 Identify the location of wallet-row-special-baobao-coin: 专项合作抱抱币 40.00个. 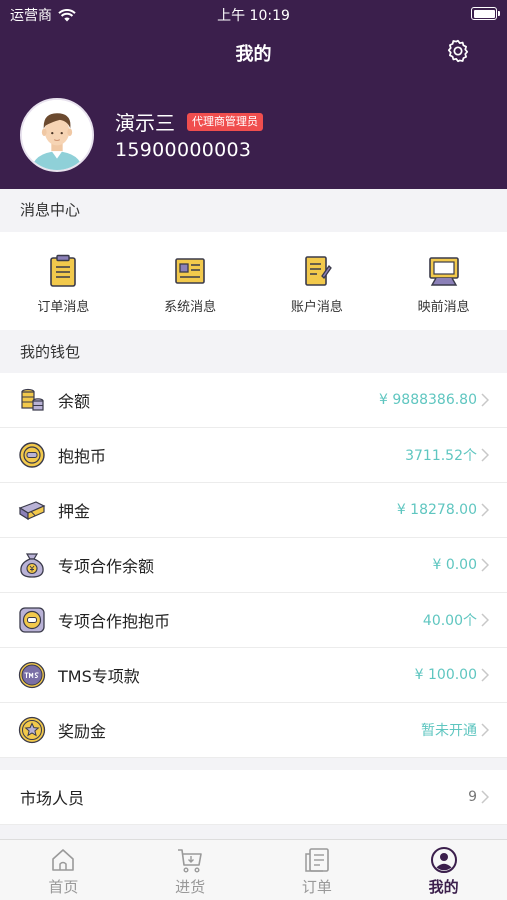
(253, 620).